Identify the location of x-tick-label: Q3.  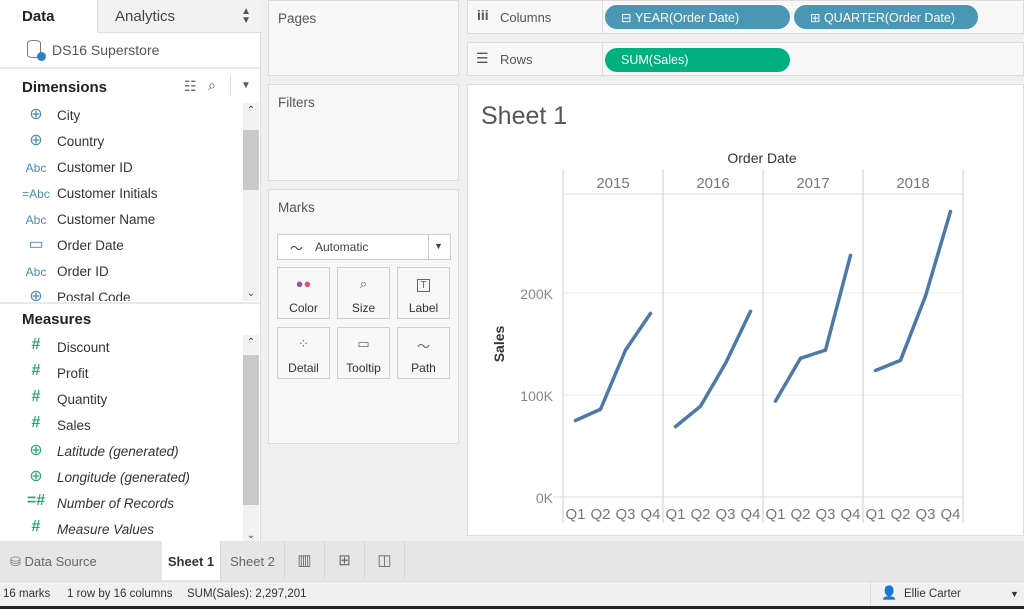
(925, 514).